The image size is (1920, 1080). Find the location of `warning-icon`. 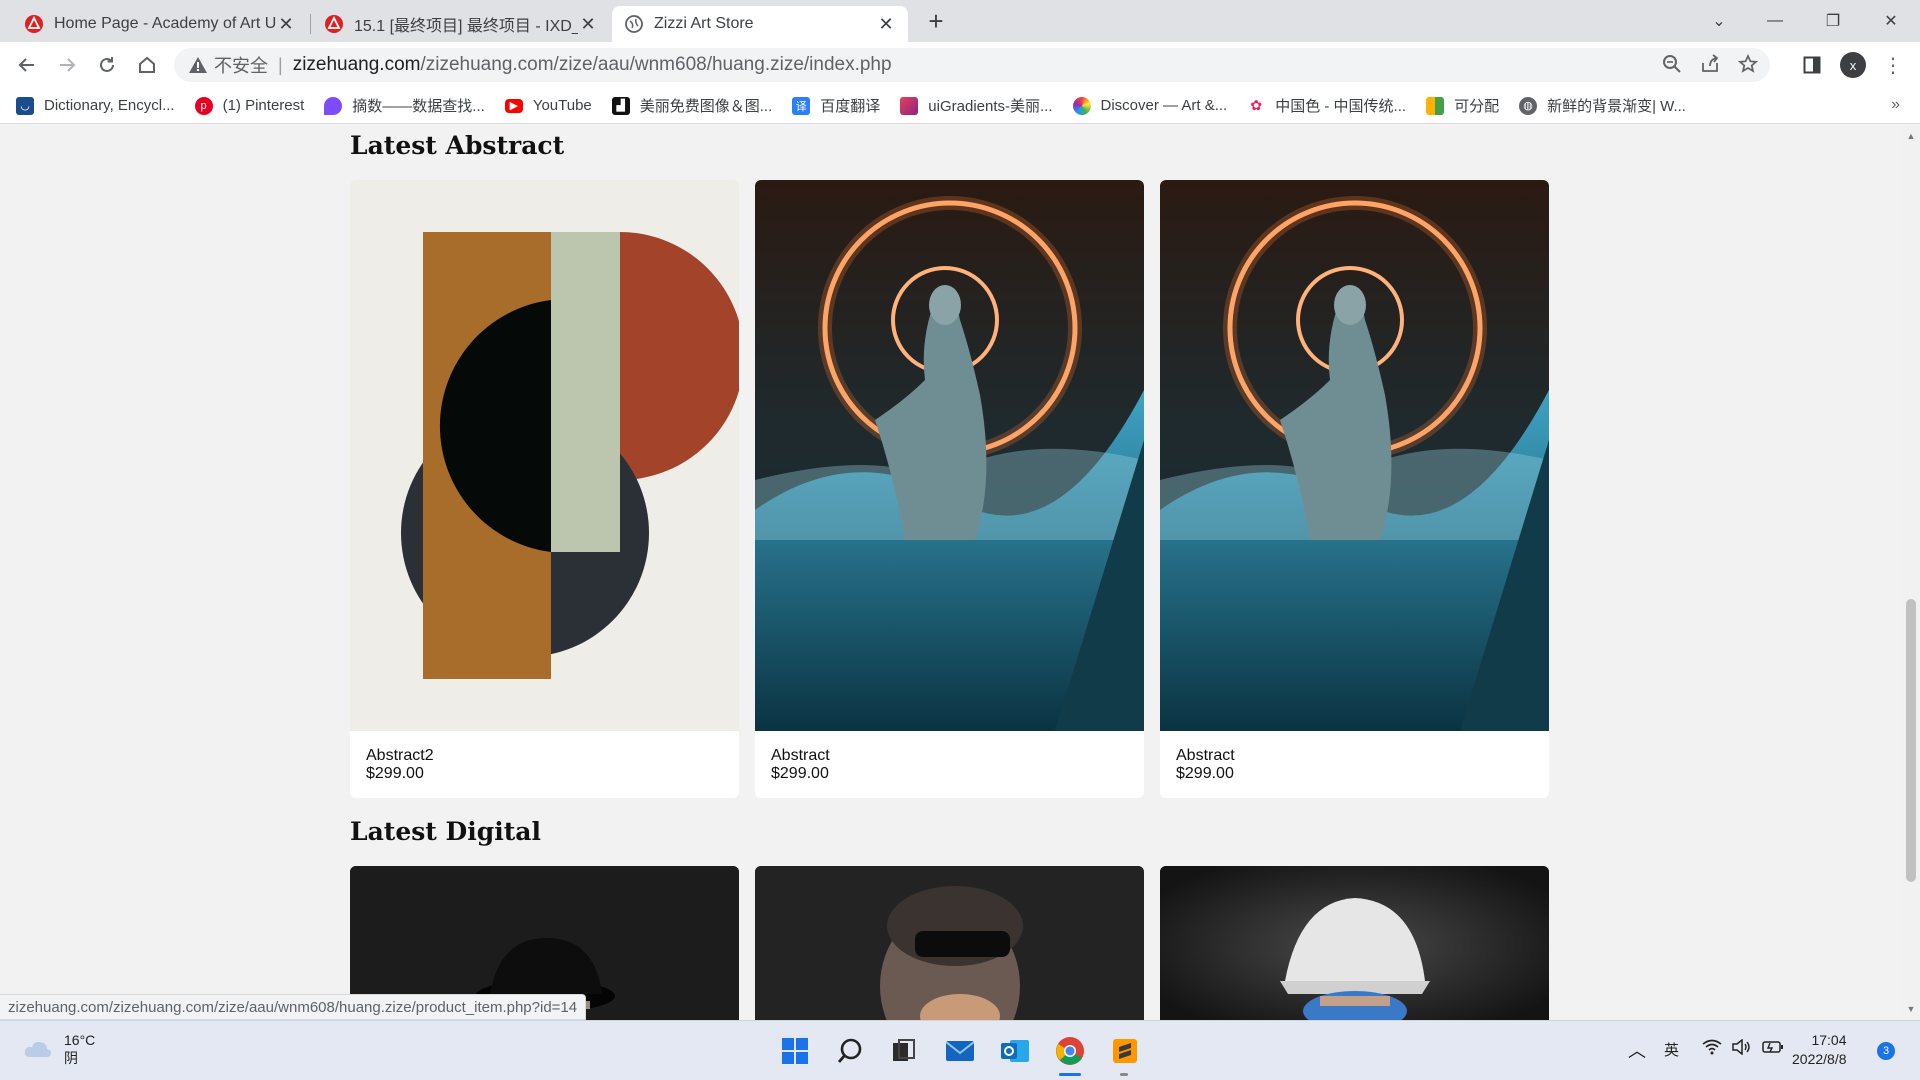

warning-icon is located at coordinates (198, 65).